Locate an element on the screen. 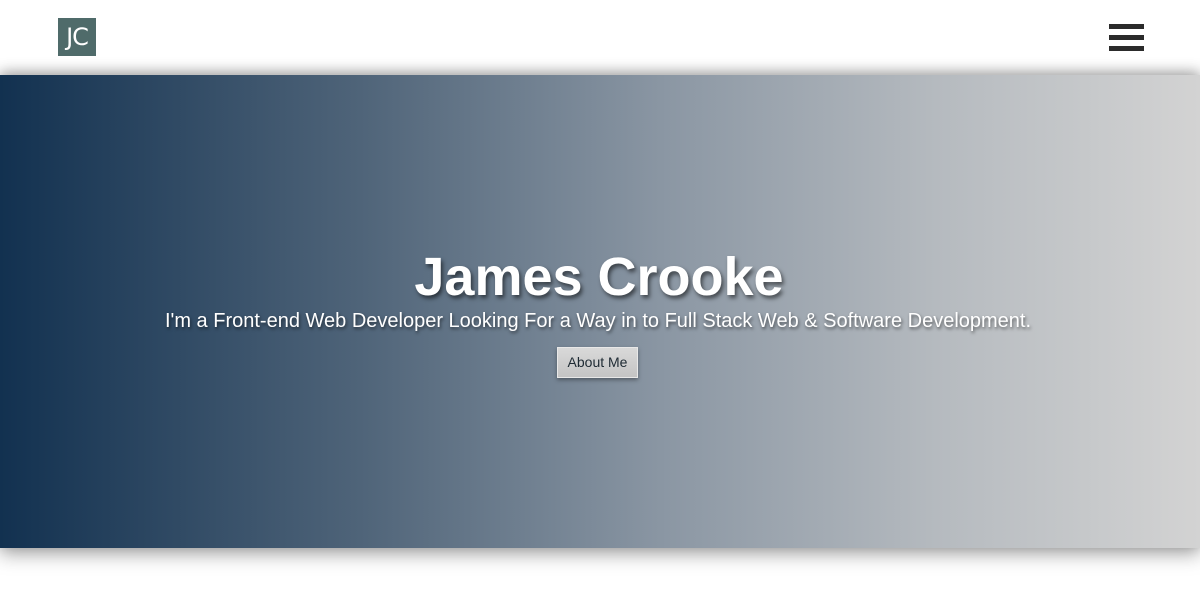 This screenshot has width=1200, height=616. logo-link: JC is located at coordinates (77, 37).